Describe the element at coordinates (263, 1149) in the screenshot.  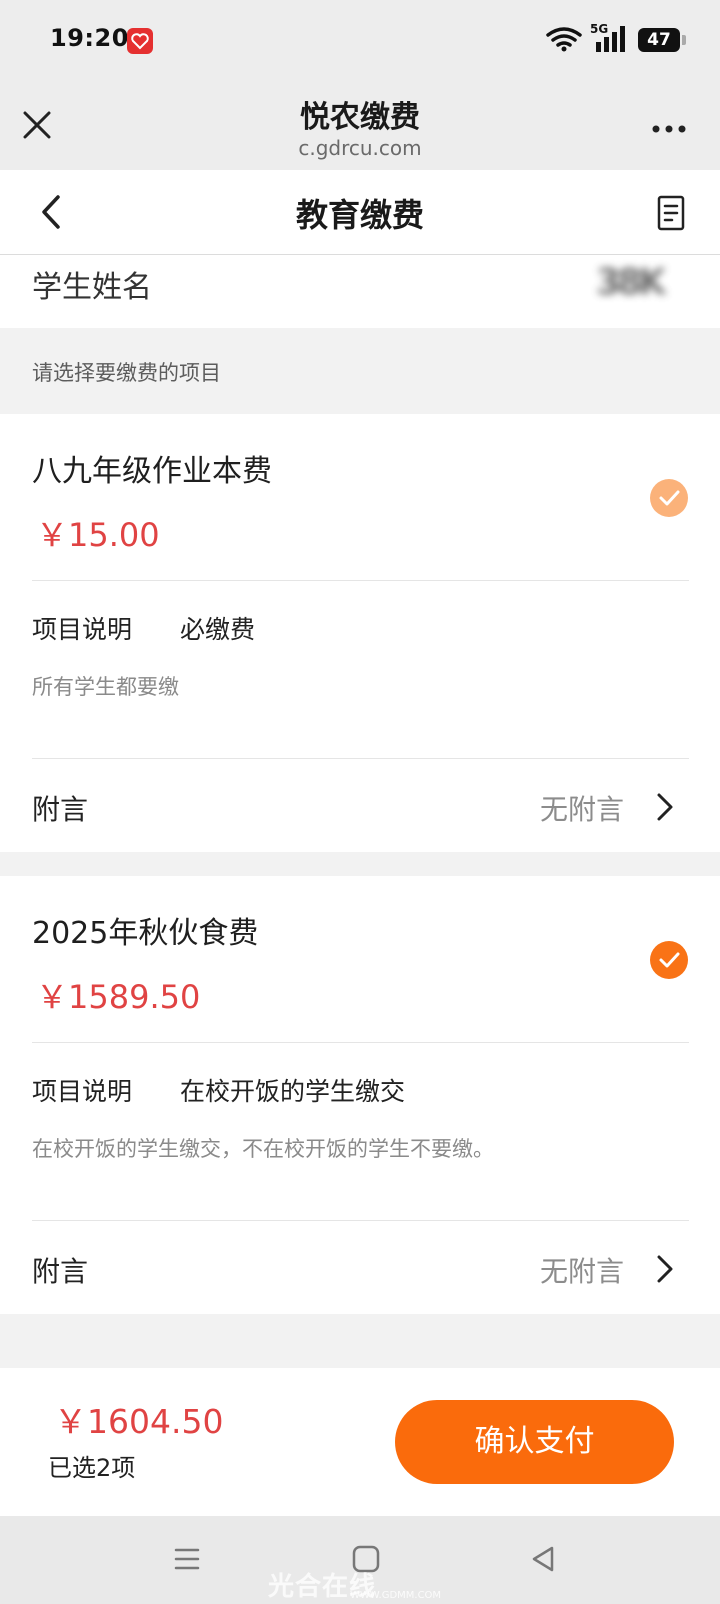
I see `item-desc-note: 在校开饭的学生缴交，不在校开饭的学生不要缴。` at that location.